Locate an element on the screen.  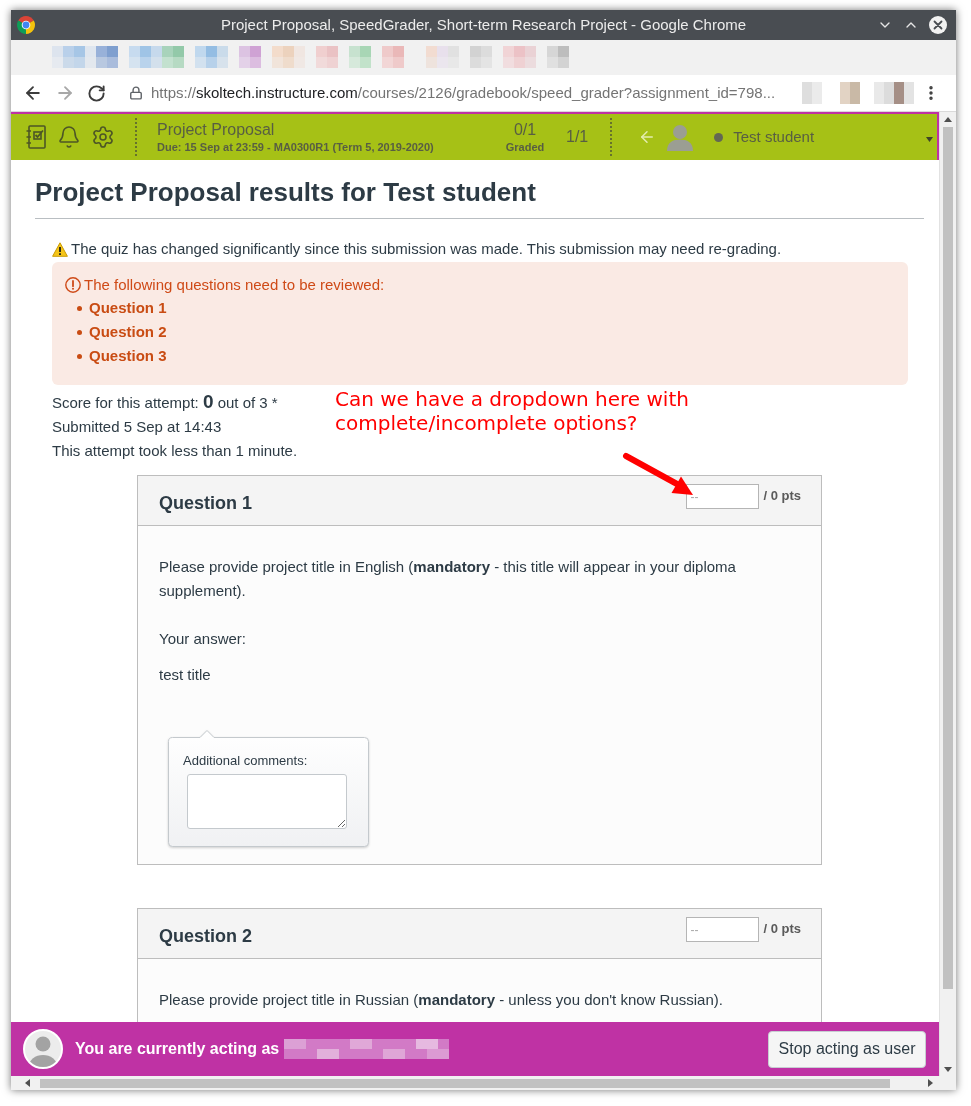
question-prompt: Please provide project title in English (mandatory - this title will appear in your diploma supplement). is located at coordinates (448, 579).